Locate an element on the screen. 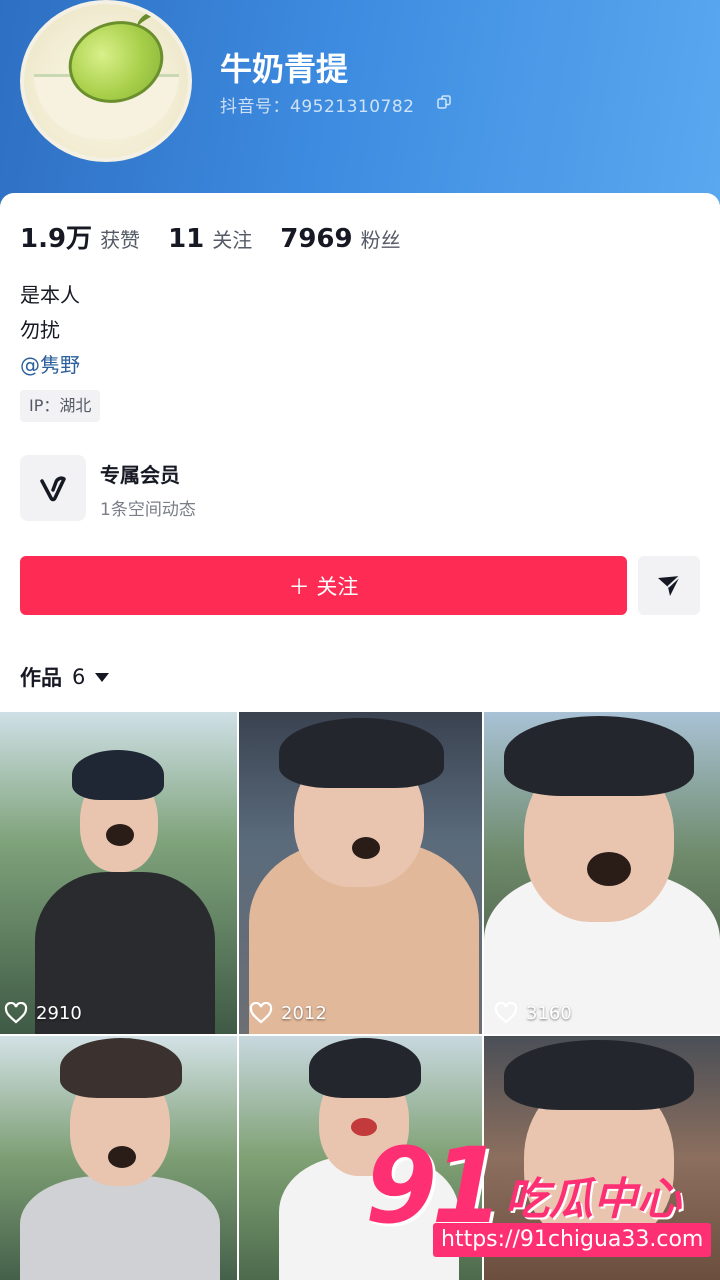  profile-nickname: 牛奶青提 is located at coordinates (284, 69).